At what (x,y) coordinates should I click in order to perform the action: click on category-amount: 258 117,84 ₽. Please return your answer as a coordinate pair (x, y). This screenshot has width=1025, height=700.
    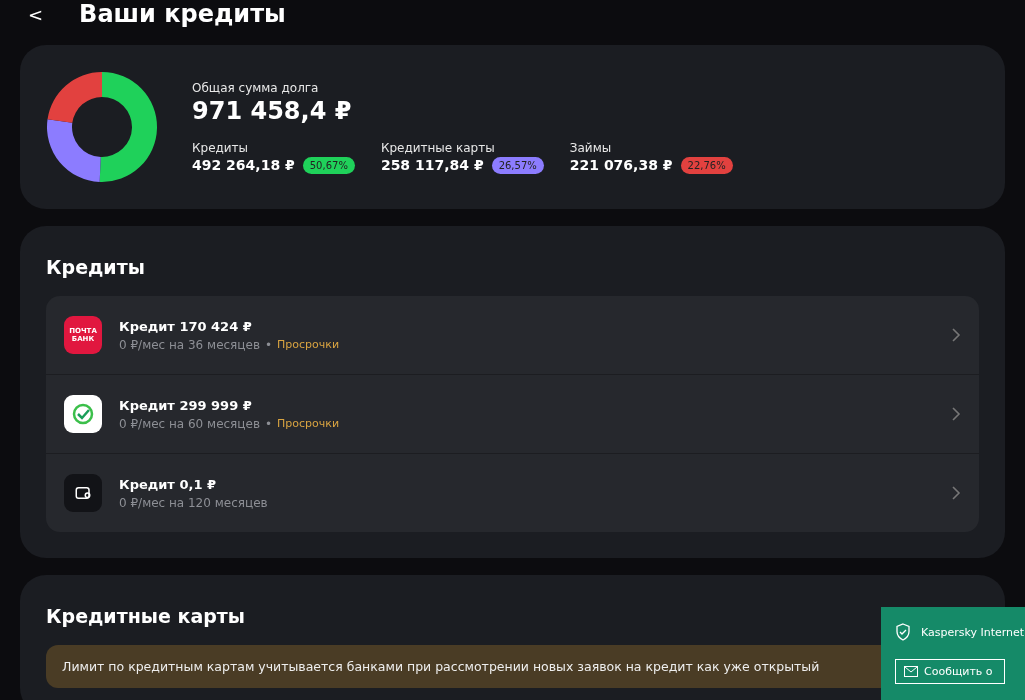
    Looking at the image, I should click on (432, 165).